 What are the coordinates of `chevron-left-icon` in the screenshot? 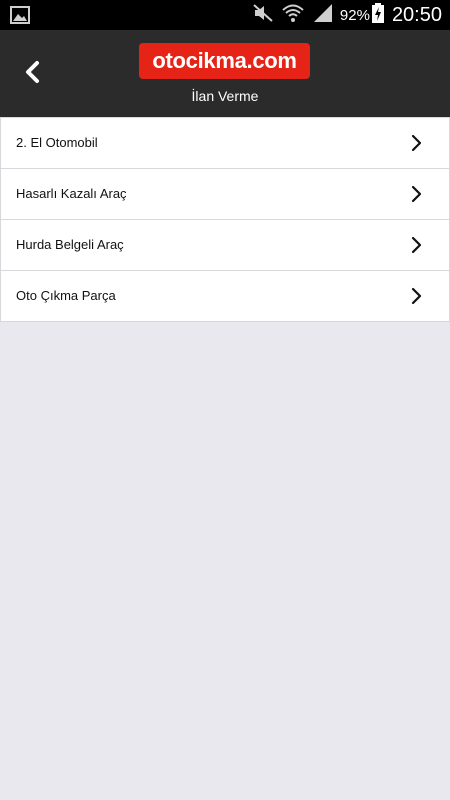 It's located at (32, 74).